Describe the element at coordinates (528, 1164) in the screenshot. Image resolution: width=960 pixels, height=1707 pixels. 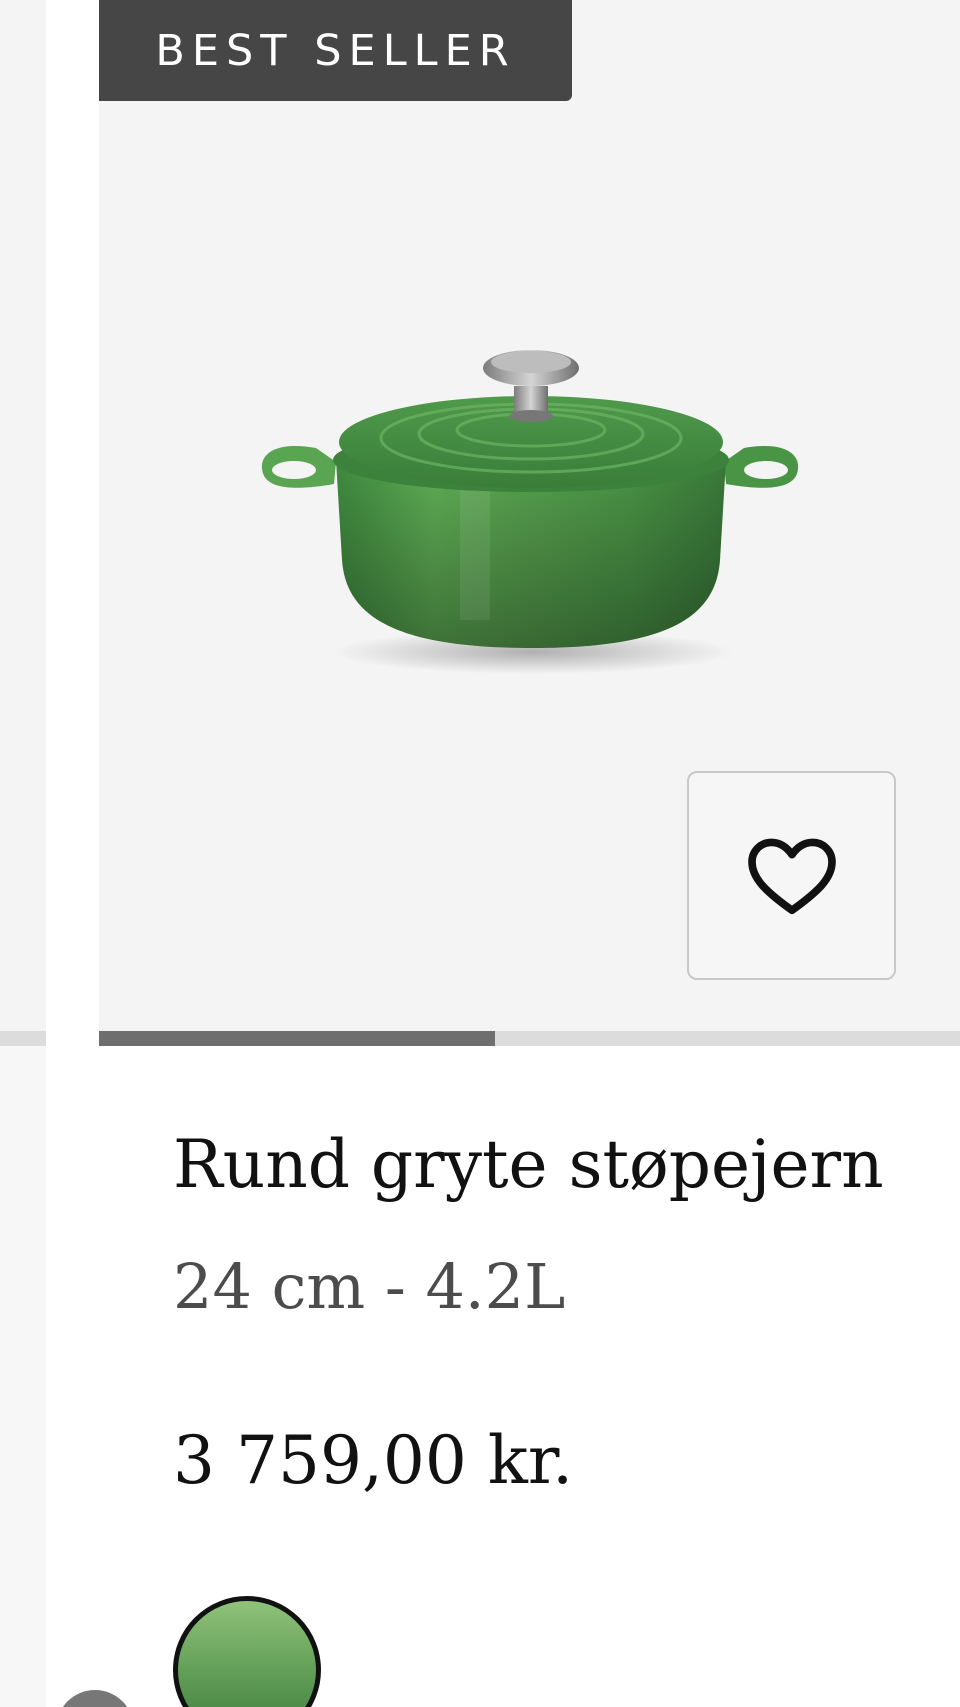
I see `product-title: Rund gryte støpejern` at that location.